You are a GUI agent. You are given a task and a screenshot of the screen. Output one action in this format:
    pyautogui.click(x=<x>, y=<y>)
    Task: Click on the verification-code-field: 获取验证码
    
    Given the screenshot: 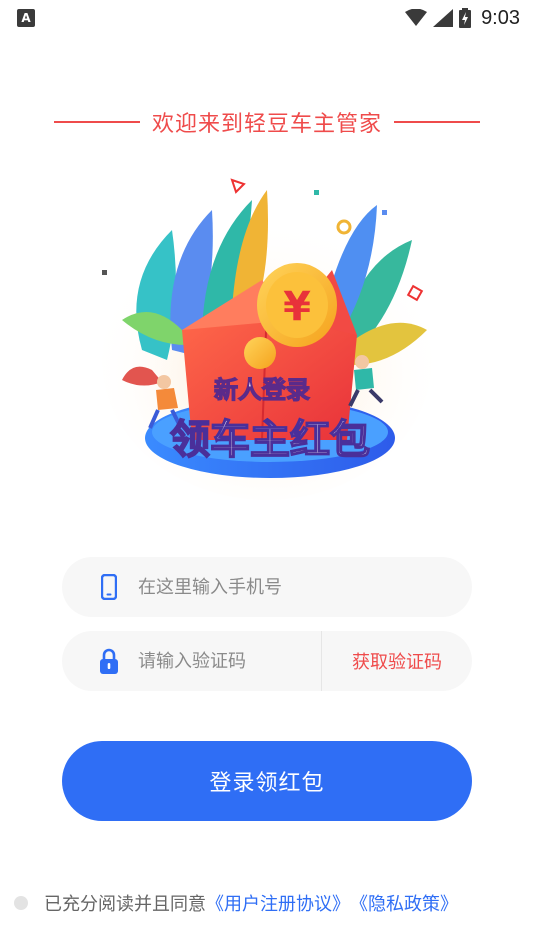 What is the action you would take?
    pyautogui.click(x=267, y=661)
    